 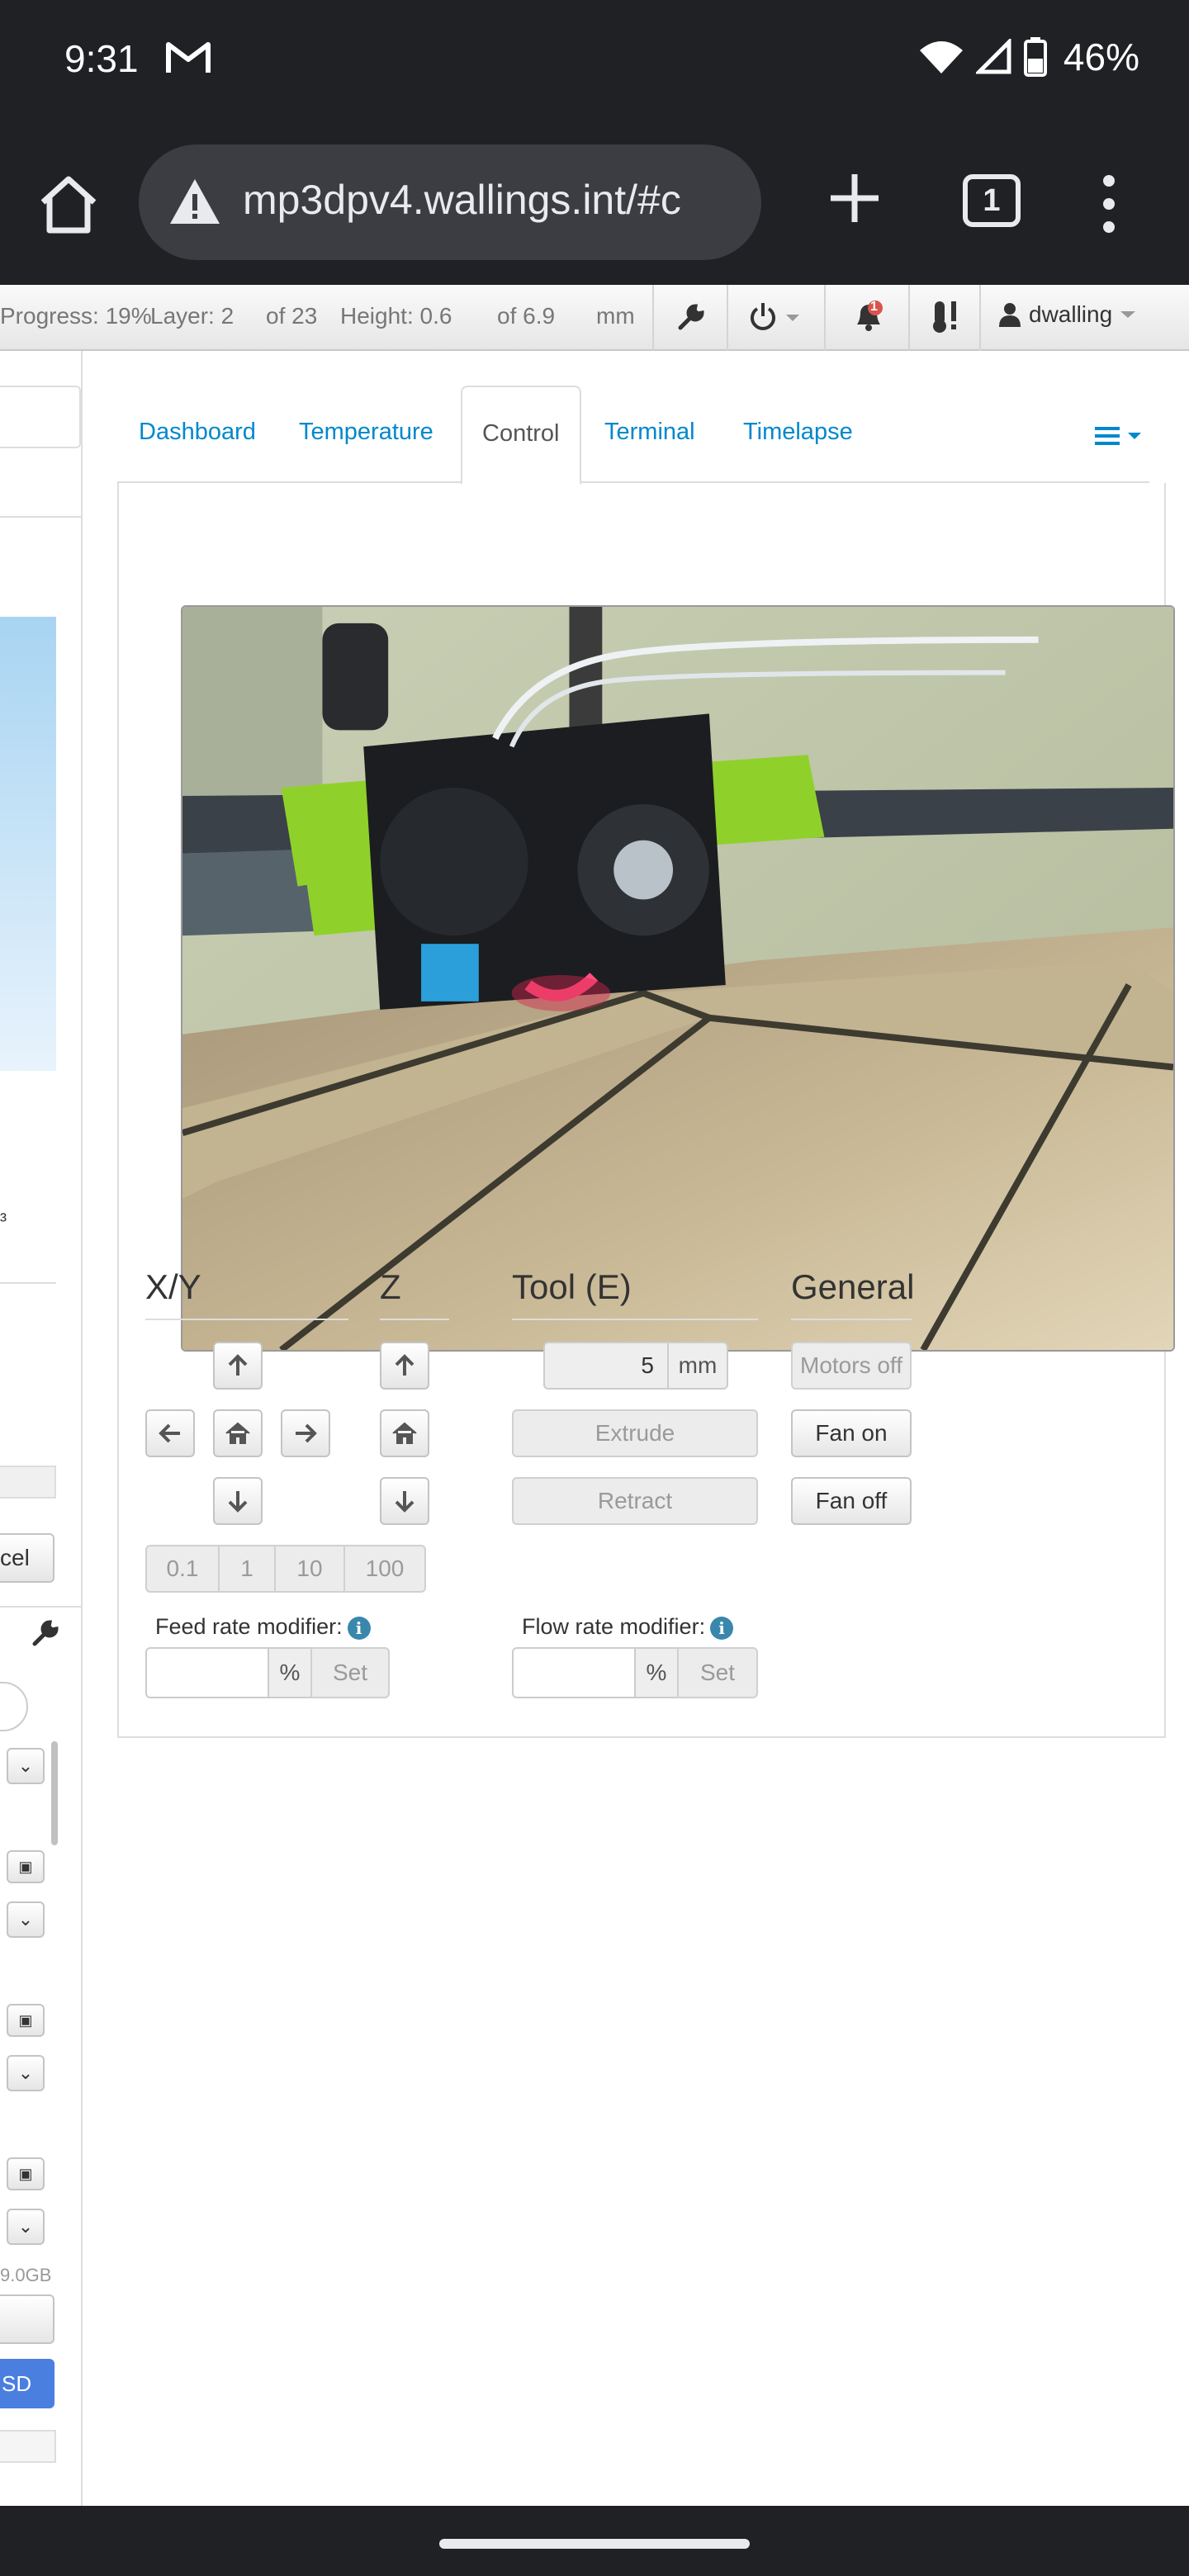 I want to click on feed-rate-percent-addon: %, so click(x=290, y=1672).